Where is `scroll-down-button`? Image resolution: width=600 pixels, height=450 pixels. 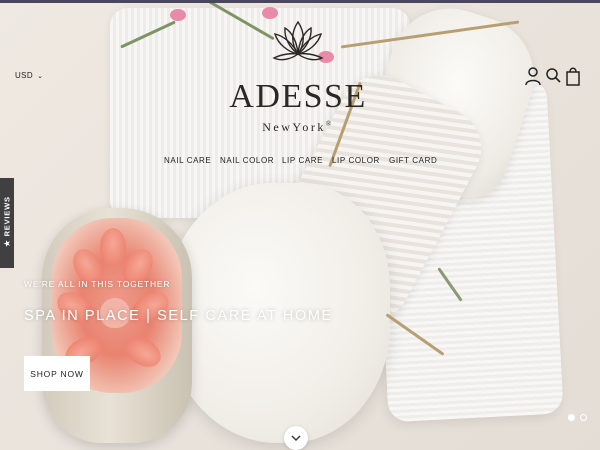 scroll-down-button is located at coordinates (296, 438).